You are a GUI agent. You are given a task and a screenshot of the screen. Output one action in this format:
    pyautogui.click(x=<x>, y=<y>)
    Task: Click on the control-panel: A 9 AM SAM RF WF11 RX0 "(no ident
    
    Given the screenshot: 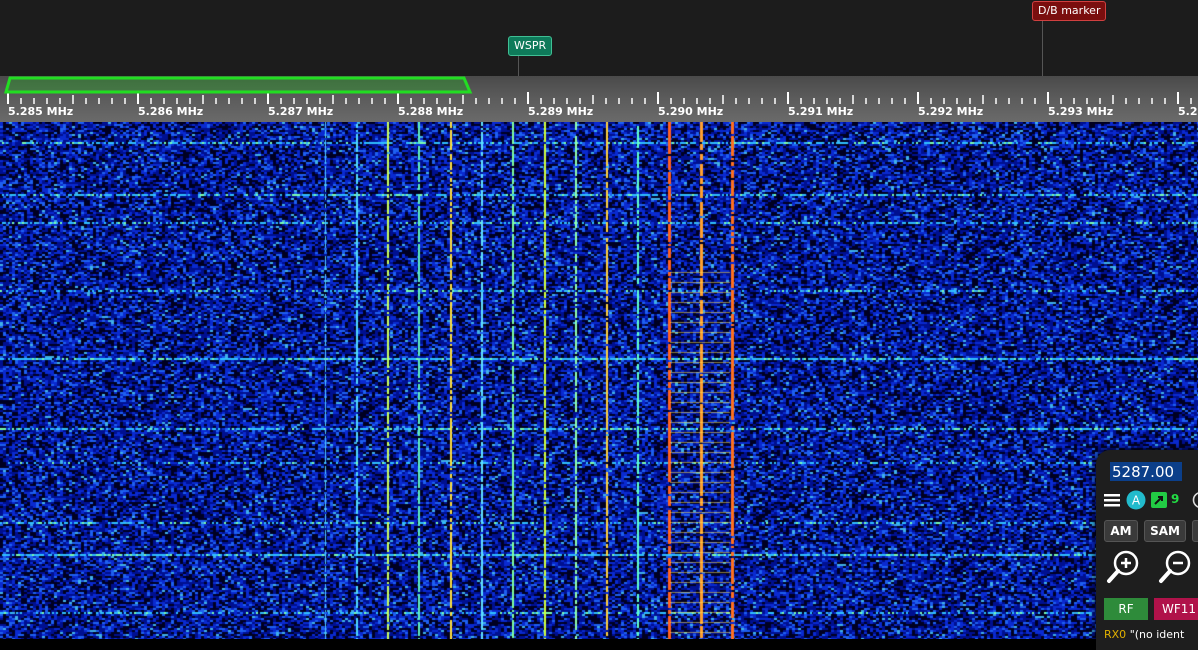 What is the action you would take?
    pyautogui.click(x=1147, y=550)
    